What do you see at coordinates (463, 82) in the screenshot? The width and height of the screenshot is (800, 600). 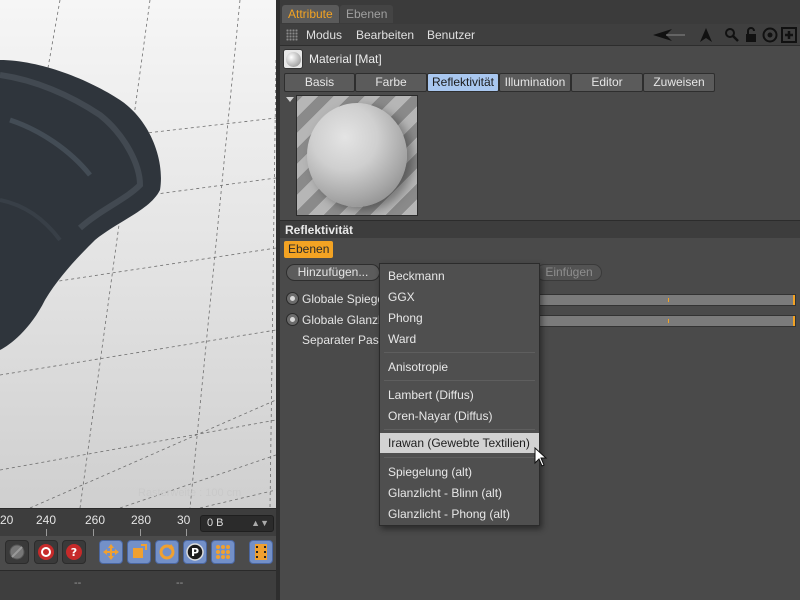 I see `tab-reflektivitaet: Reflektivität` at bounding box center [463, 82].